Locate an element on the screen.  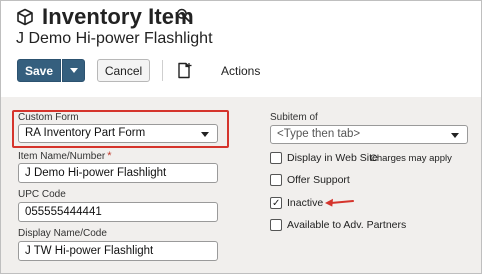
offer-support-label: Offer Support is located at coordinates (318, 180).